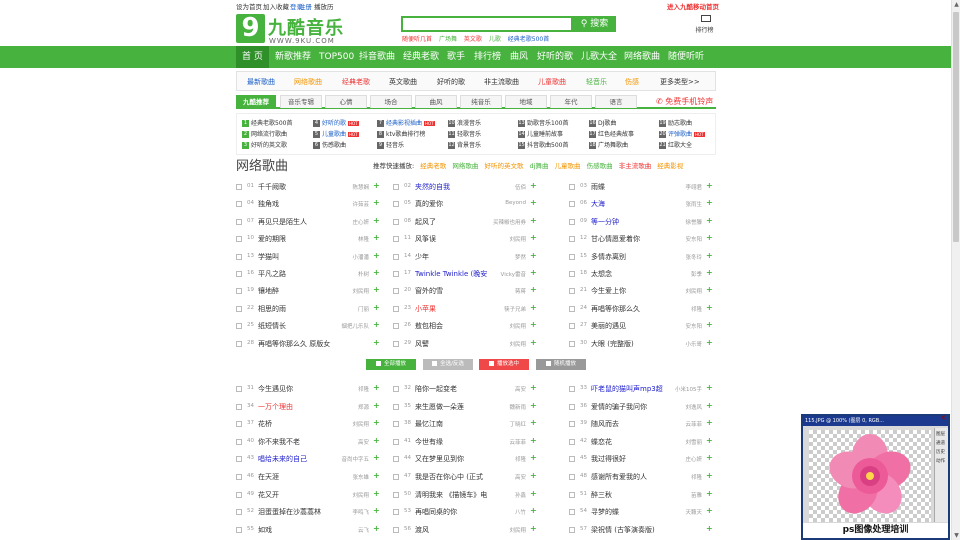  I want to click on song-title: 清明我来 《描镜车》电, so click(451, 495).